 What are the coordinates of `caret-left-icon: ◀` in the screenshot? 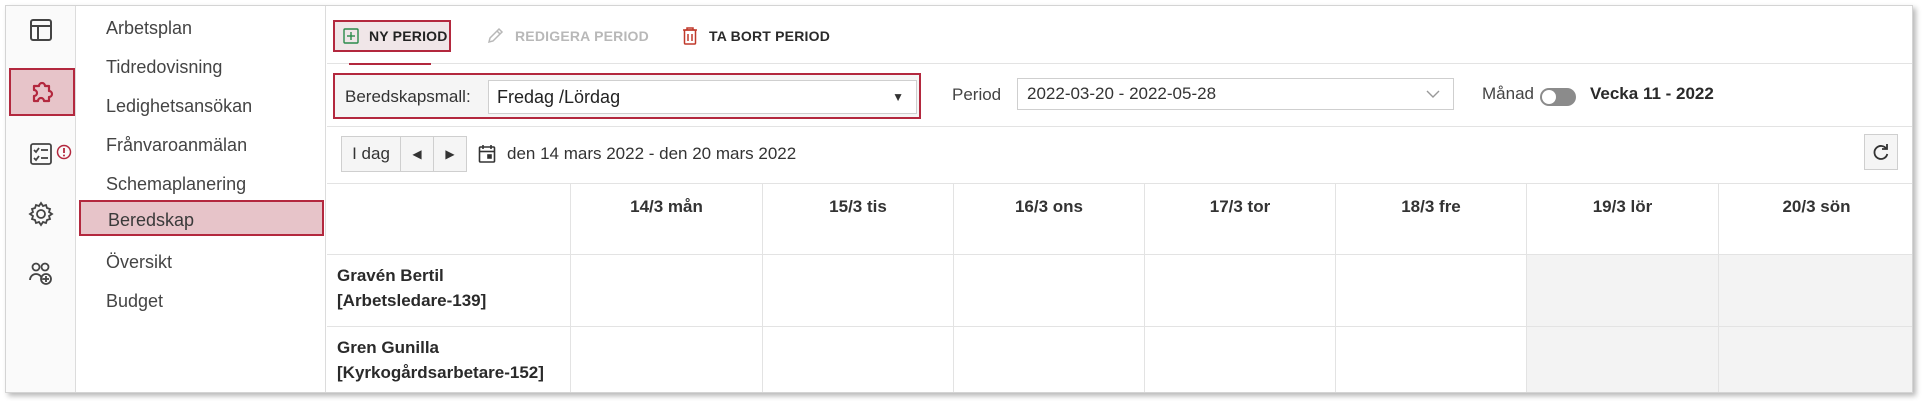 It's located at (417, 154).